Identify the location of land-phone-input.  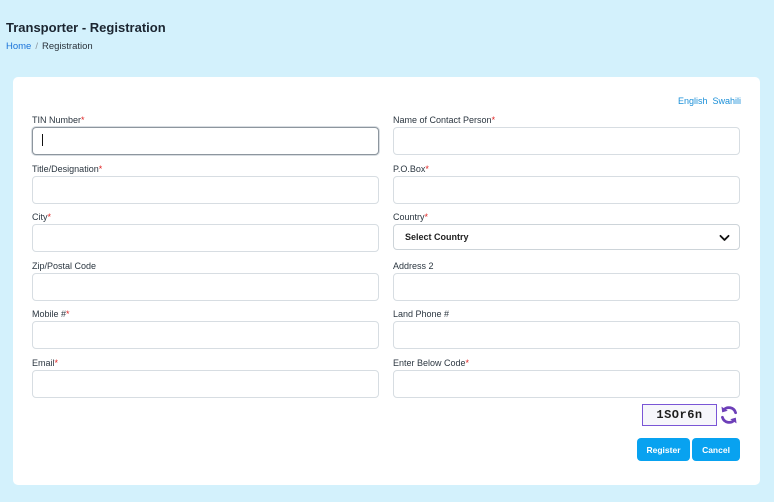
(566, 335).